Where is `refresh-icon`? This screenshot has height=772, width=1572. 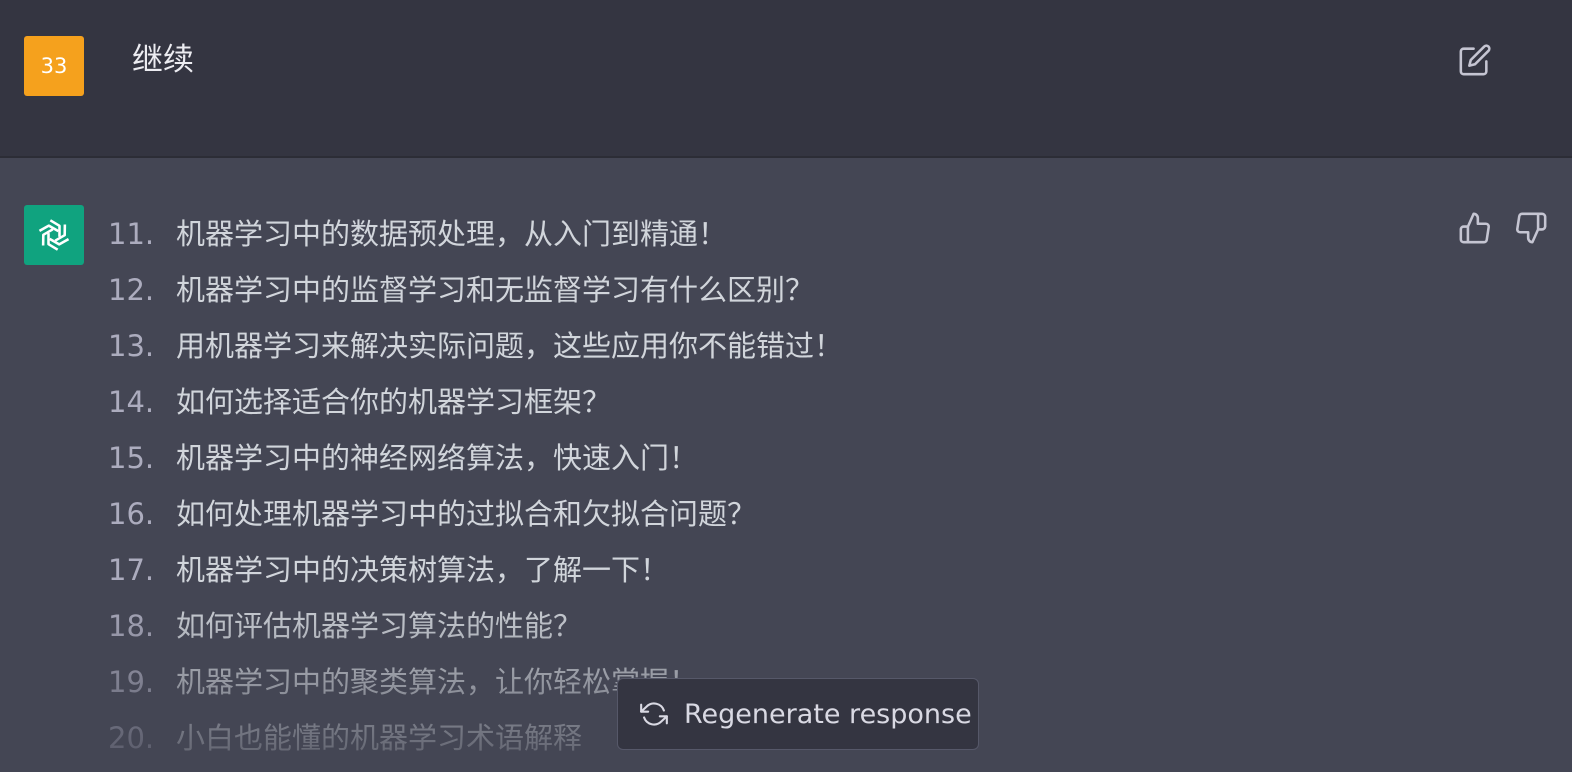 refresh-icon is located at coordinates (654, 714).